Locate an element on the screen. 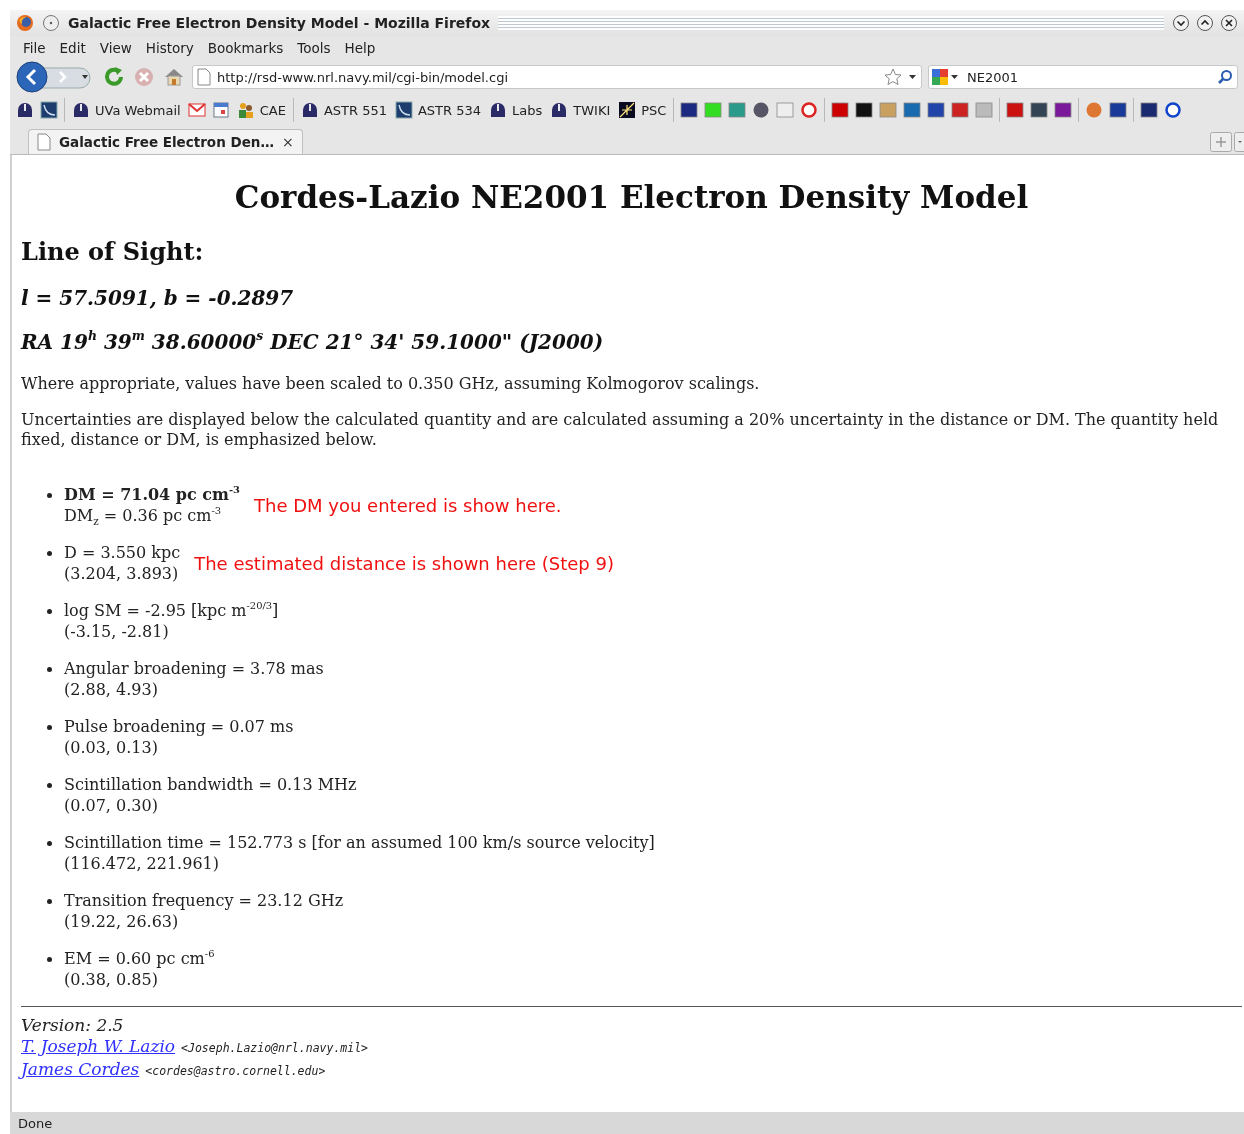 The image size is (1244, 1134). result-range: DM$_{z}$ = 0.36 pc cm$^{-3}$ is located at coordinates (143, 515).